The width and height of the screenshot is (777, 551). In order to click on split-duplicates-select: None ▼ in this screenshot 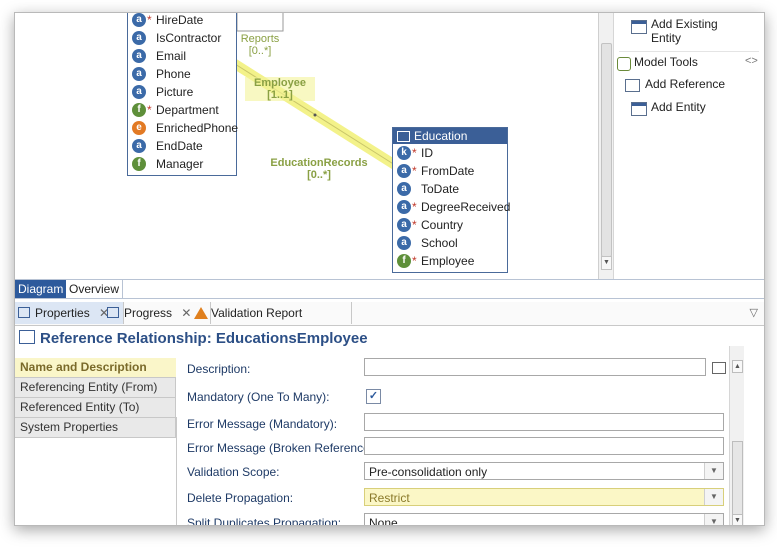, I will do `click(544, 519)`.